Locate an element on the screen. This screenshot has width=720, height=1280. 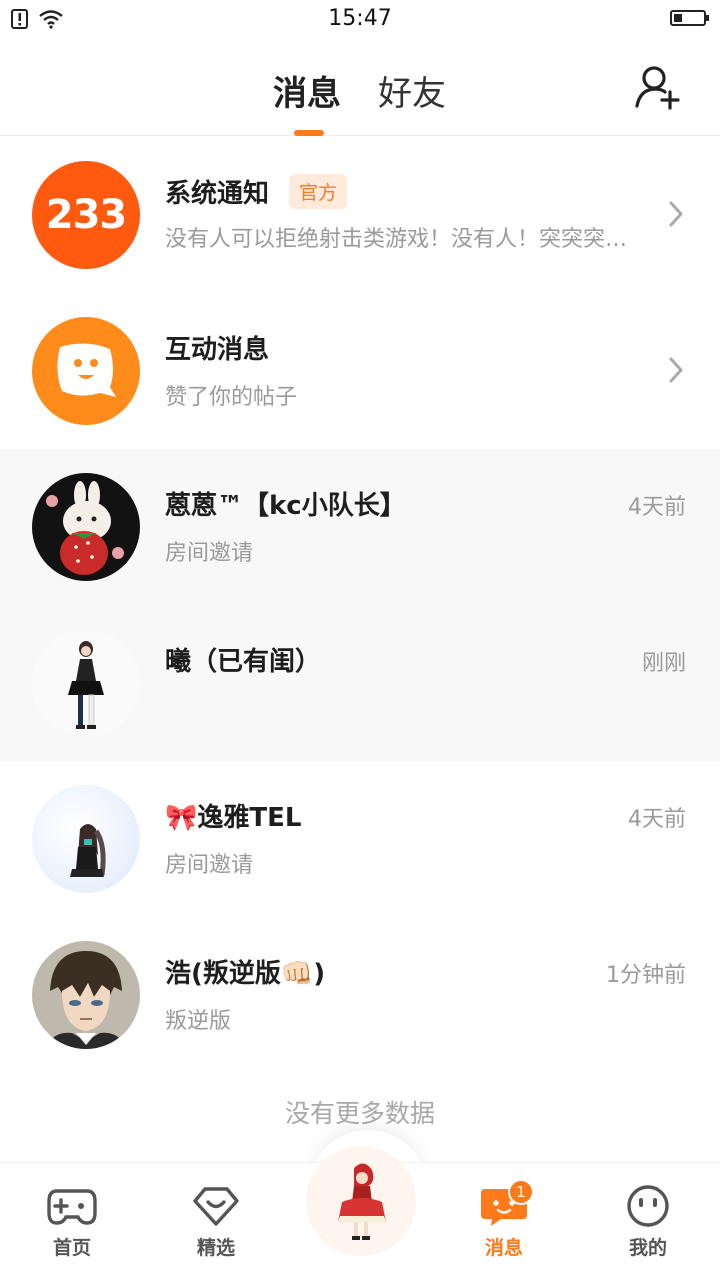
heart-diamond-icon is located at coordinates (216, 1206).